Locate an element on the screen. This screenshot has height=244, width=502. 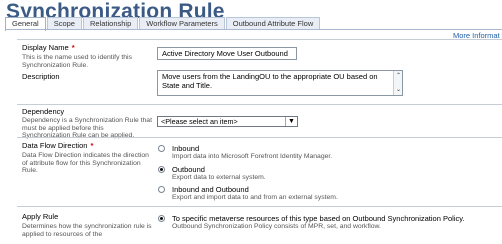
outbound-option-label: Outbound is located at coordinates (188, 169).